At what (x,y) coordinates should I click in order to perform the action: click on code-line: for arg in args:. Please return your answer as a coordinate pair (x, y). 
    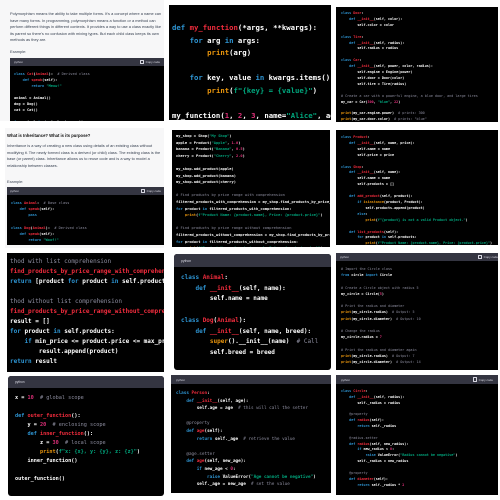
    Looking at the image, I should click on (224, 40).